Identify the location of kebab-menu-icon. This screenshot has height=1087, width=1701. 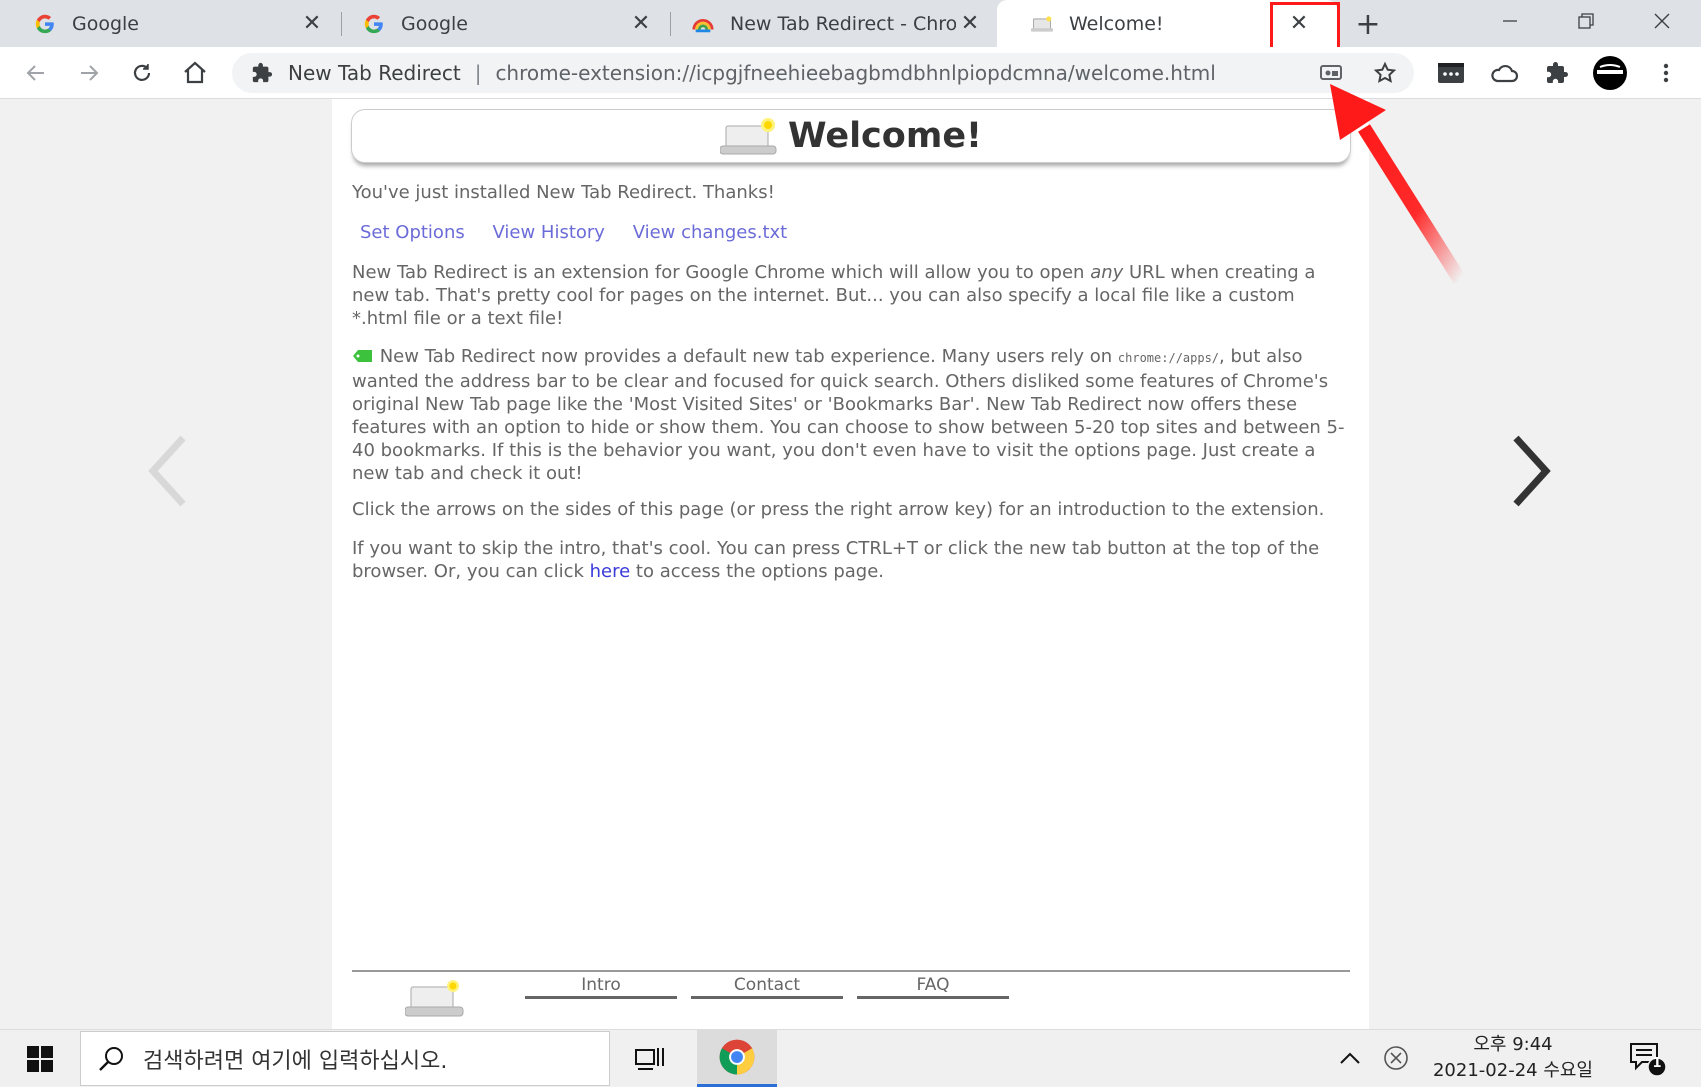
(1666, 73).